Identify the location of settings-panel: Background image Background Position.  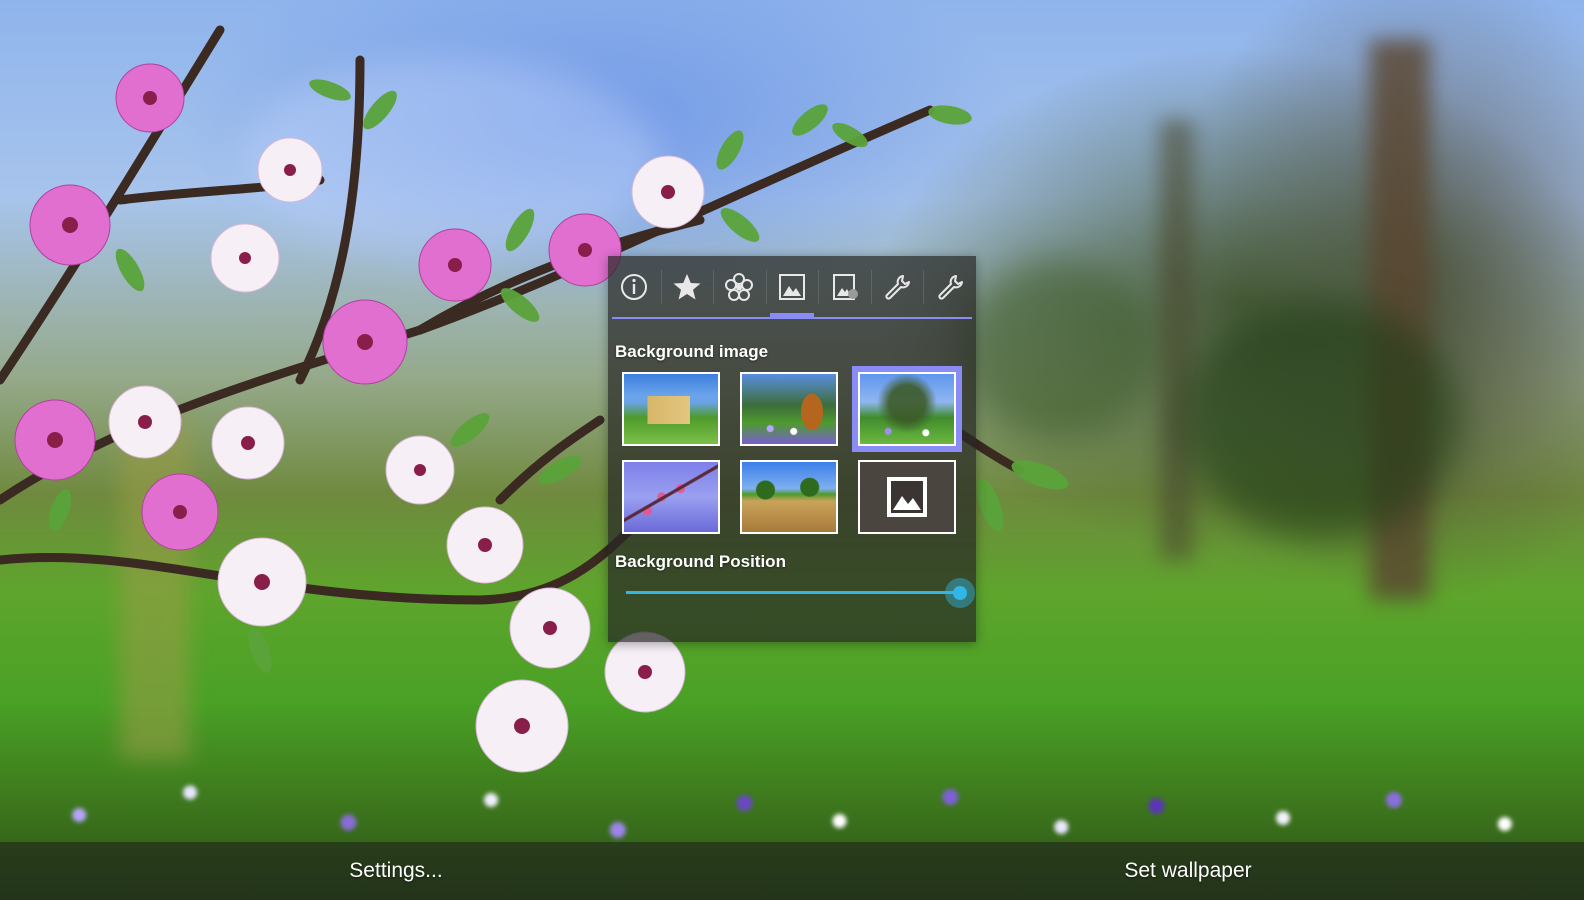
(792, 449).